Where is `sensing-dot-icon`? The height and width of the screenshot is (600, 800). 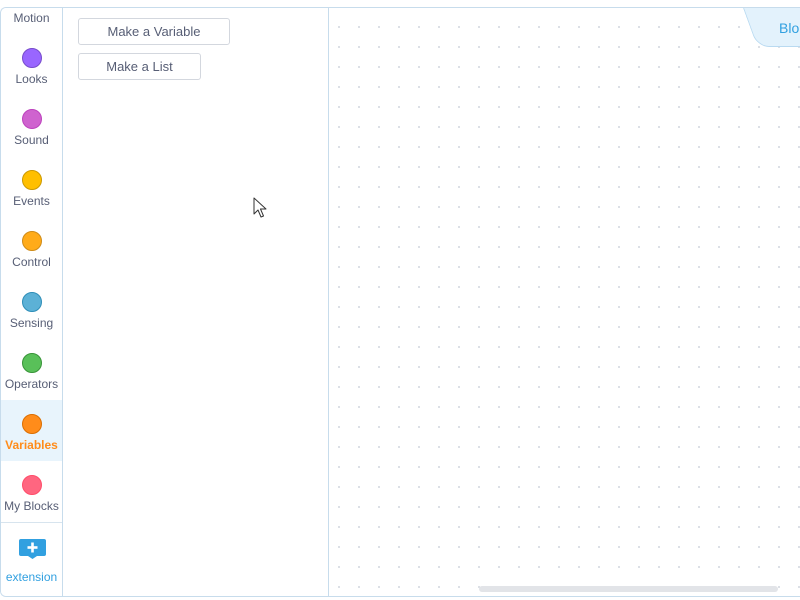 sensing-dot-icon is located at coordinates (32, 302).